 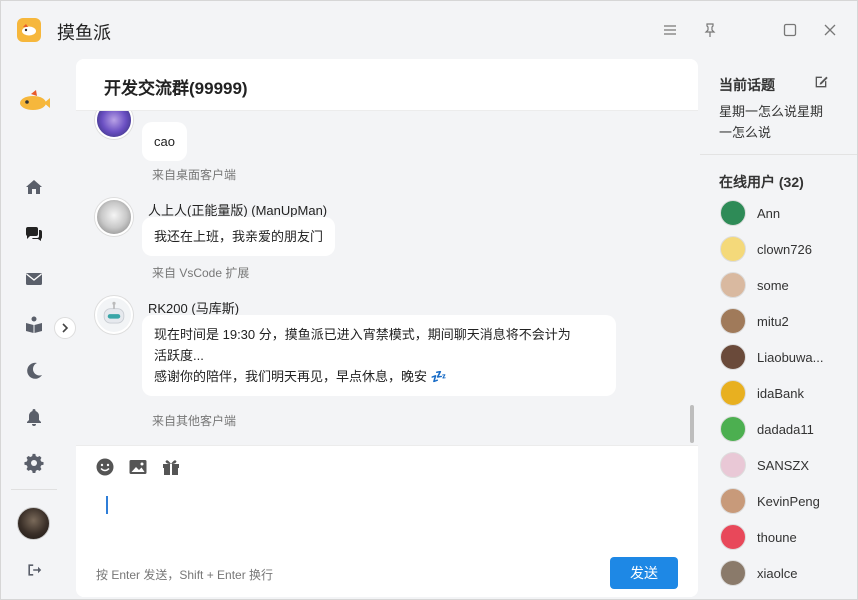 What do you see at coordinates (34, 463) in the screenshot?
I see `gear-icon` at bounding box center [34, 463].